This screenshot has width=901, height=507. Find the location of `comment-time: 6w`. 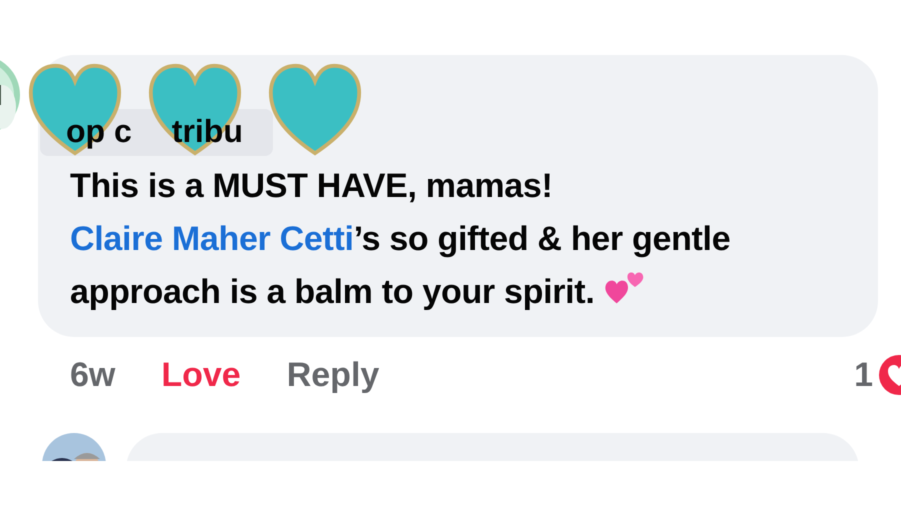

comment-time: 6w is located at coordinates (93, 375).